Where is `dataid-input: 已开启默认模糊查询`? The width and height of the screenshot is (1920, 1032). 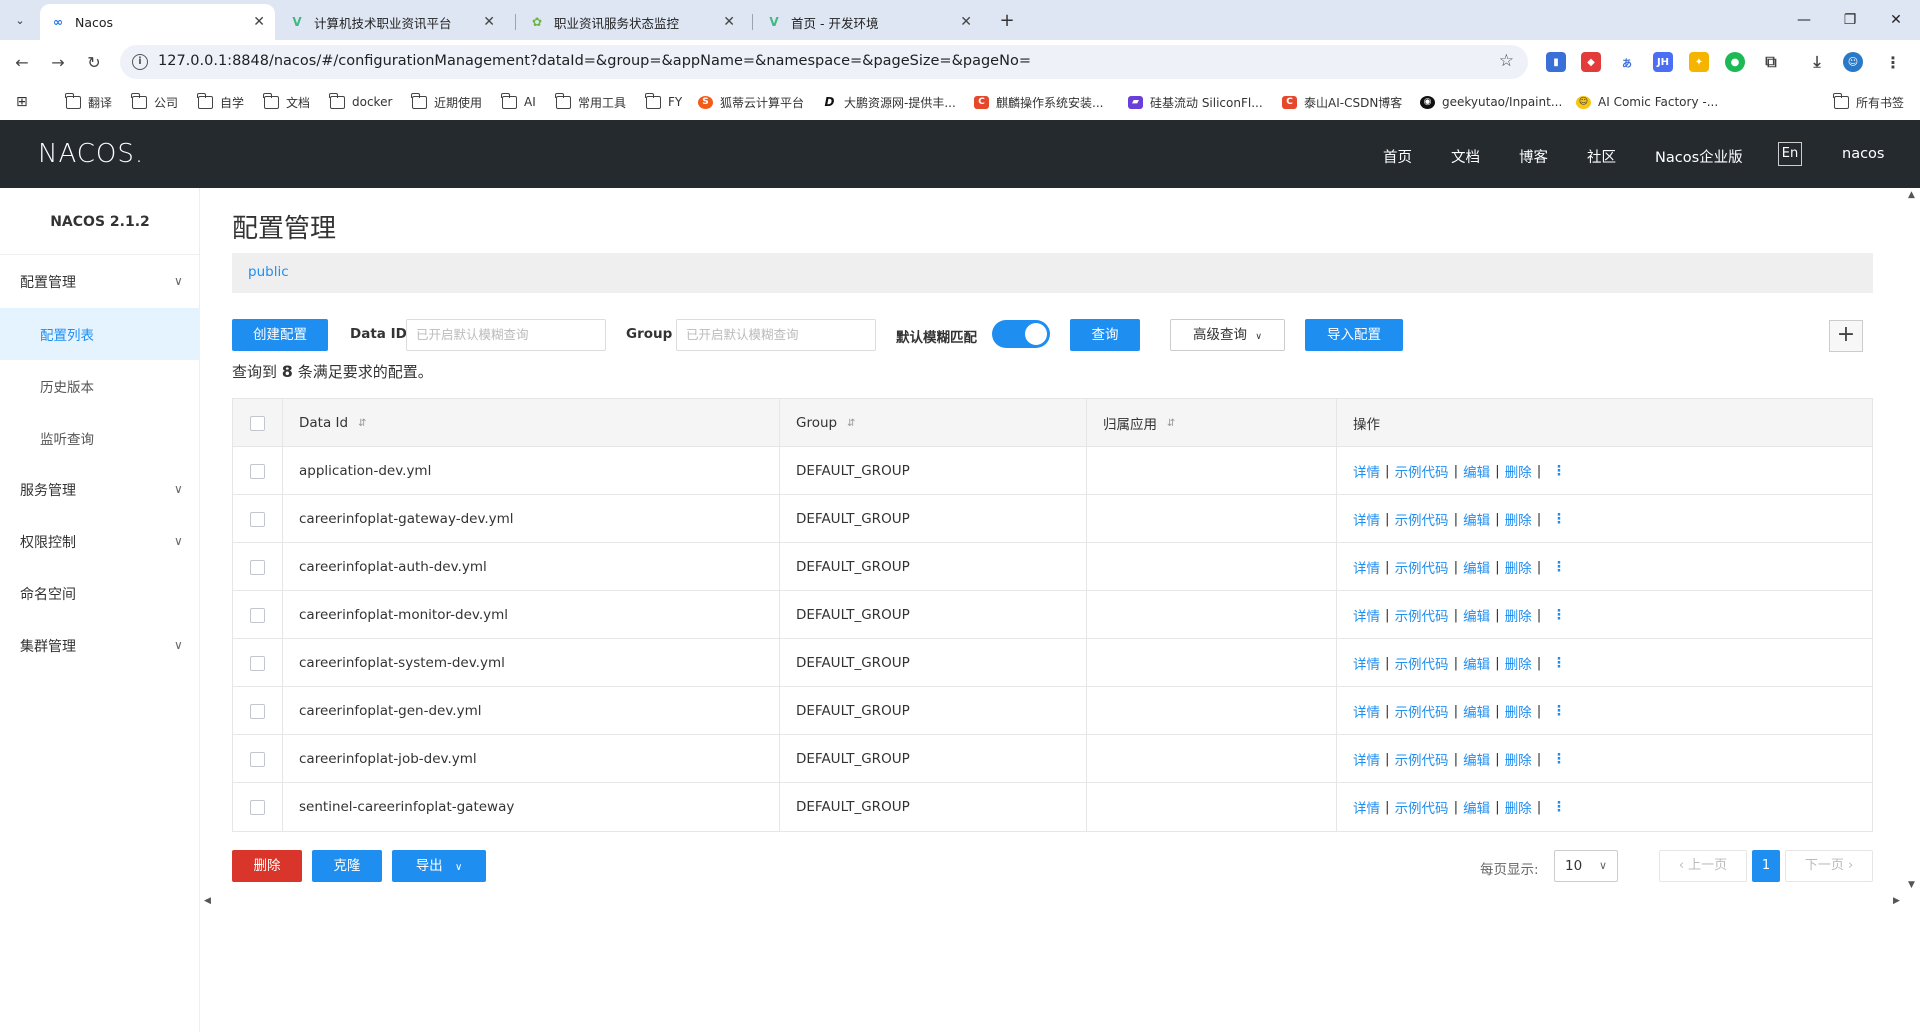 dataid-input: 已开启默认模糊查询 is located at coordinates (506, 335).